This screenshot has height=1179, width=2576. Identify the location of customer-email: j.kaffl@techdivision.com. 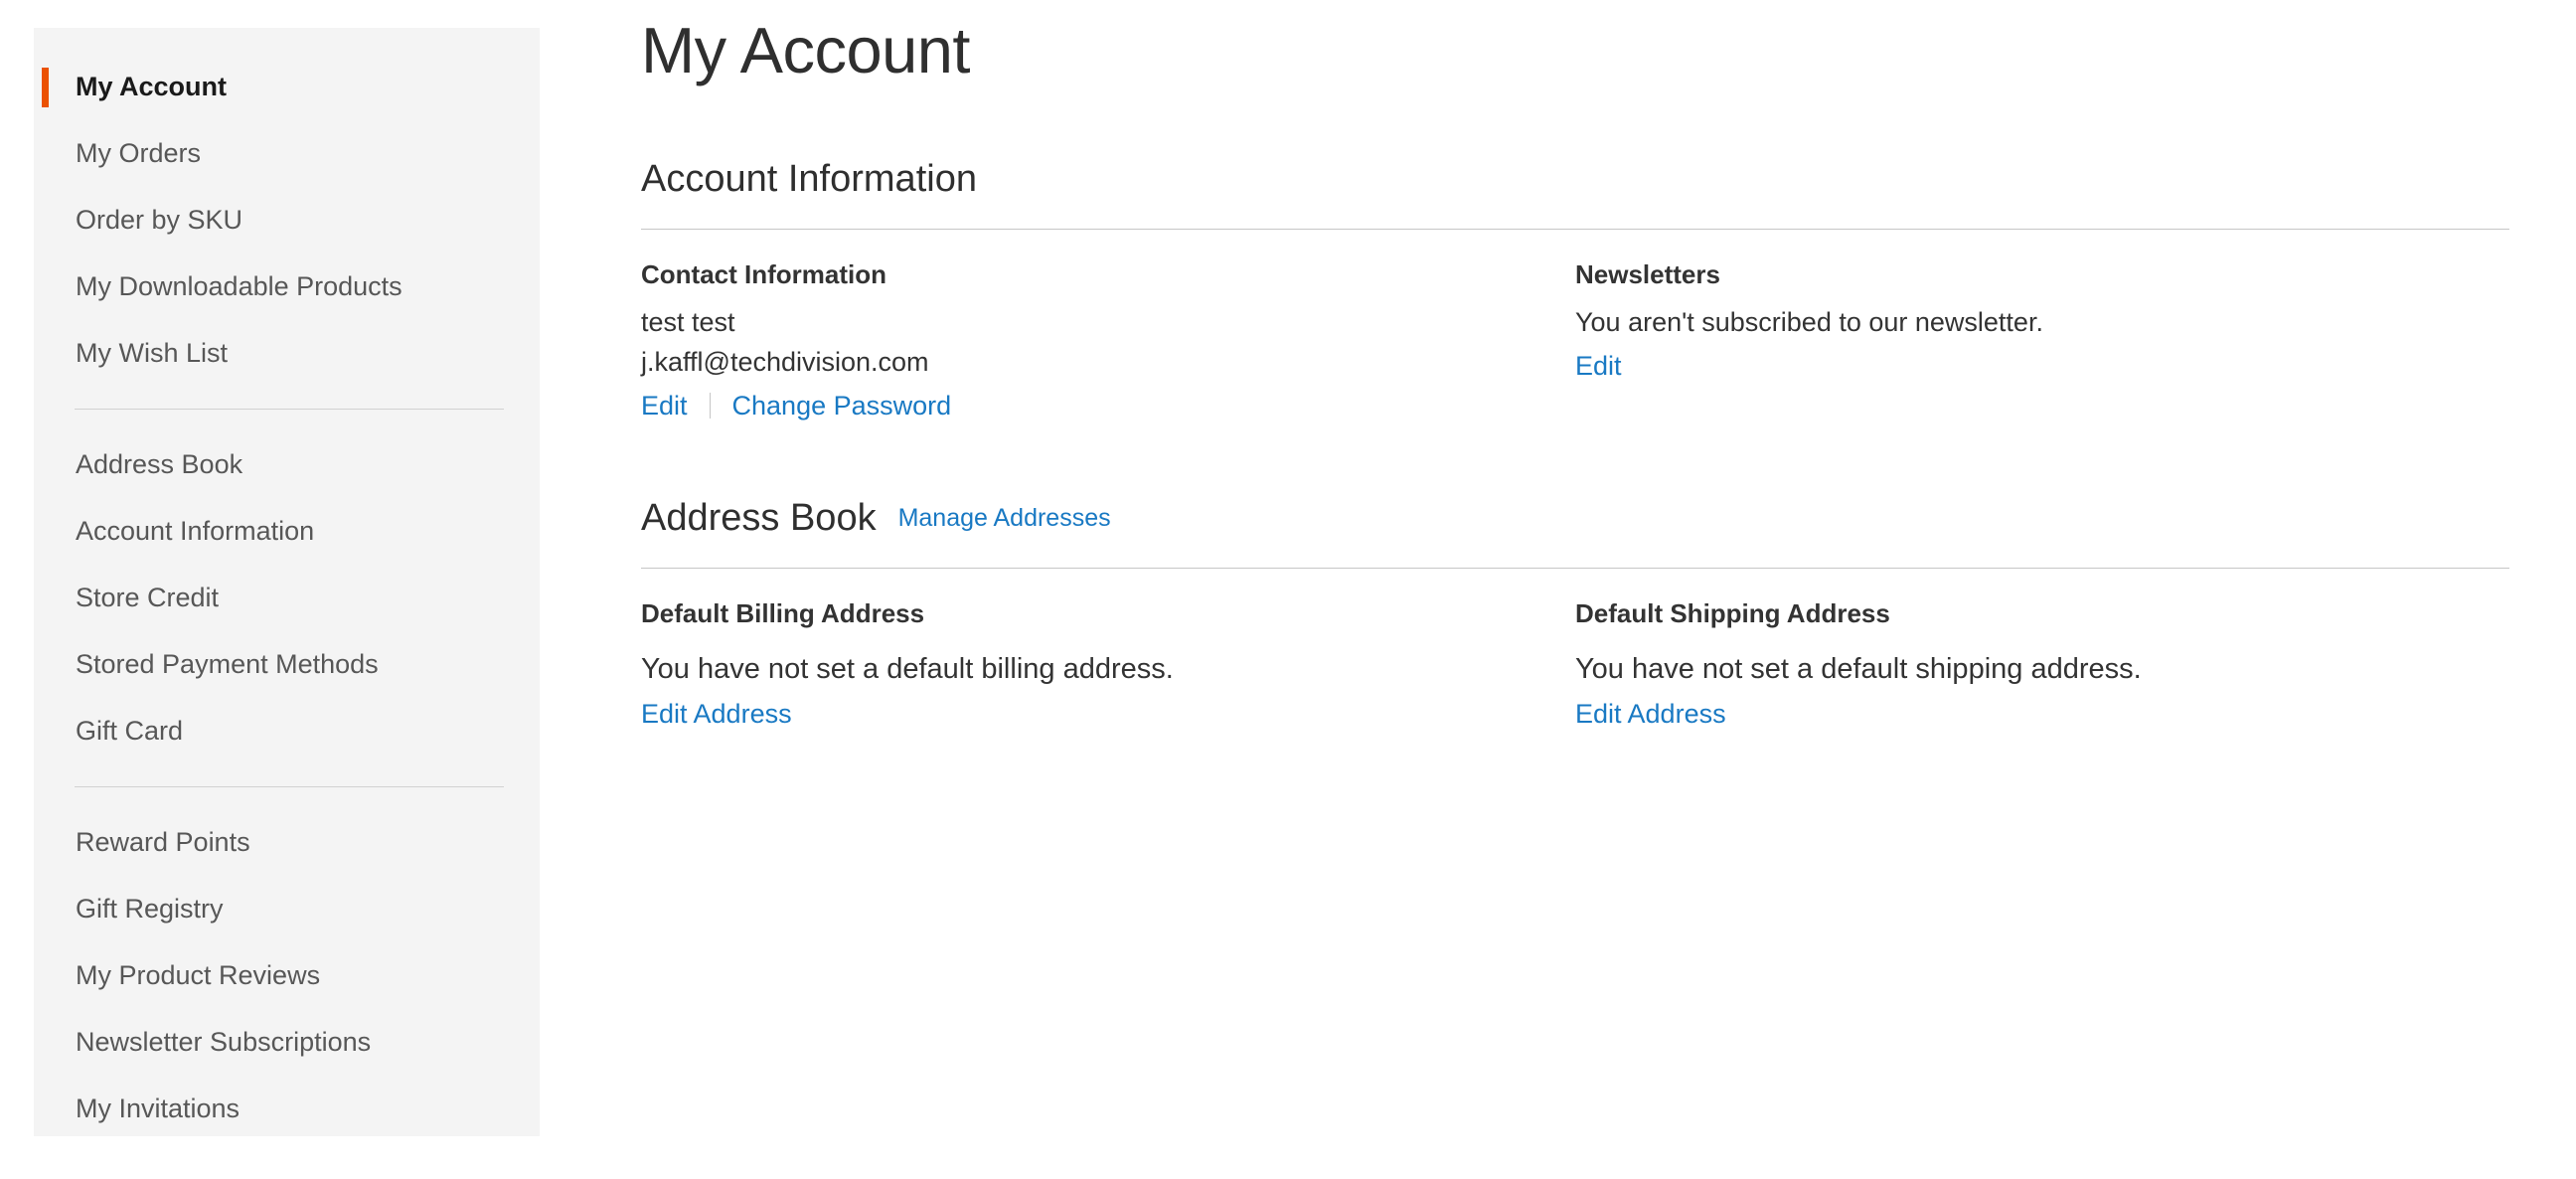
(785, 361).